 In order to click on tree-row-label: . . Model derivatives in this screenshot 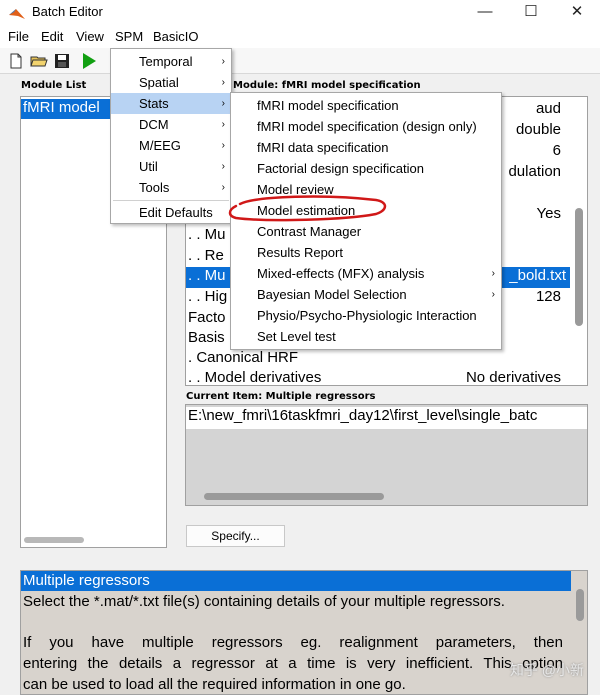, I will do `click(255, 377)`.